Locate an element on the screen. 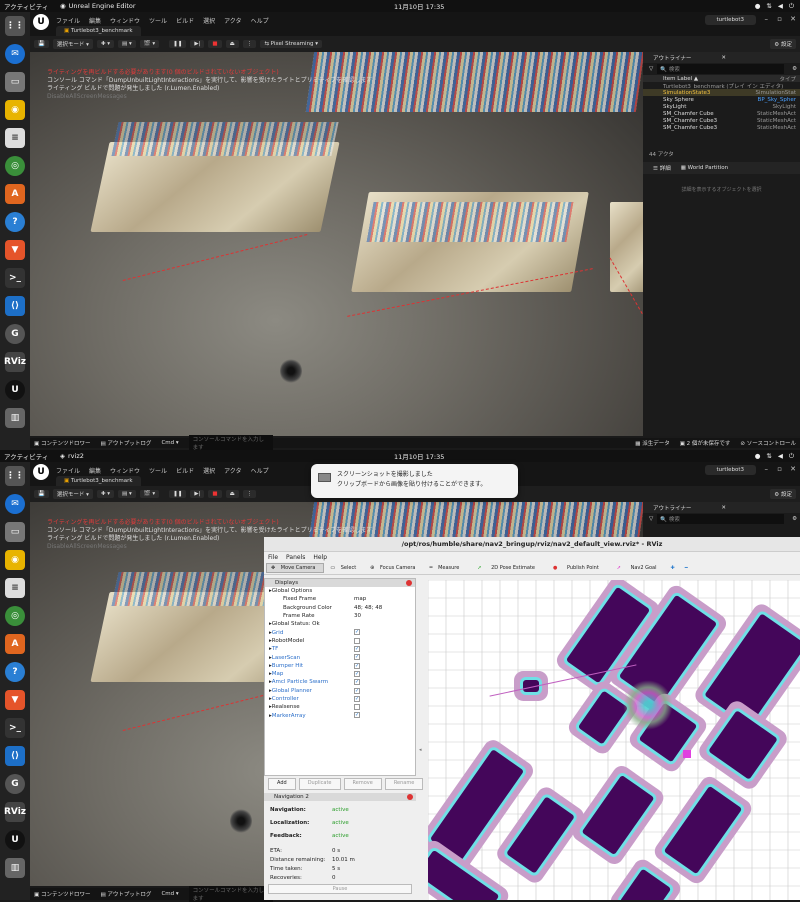 The image size is (800, 902). thunderbird-icon: ✉ is located at coordinates (15, 504).